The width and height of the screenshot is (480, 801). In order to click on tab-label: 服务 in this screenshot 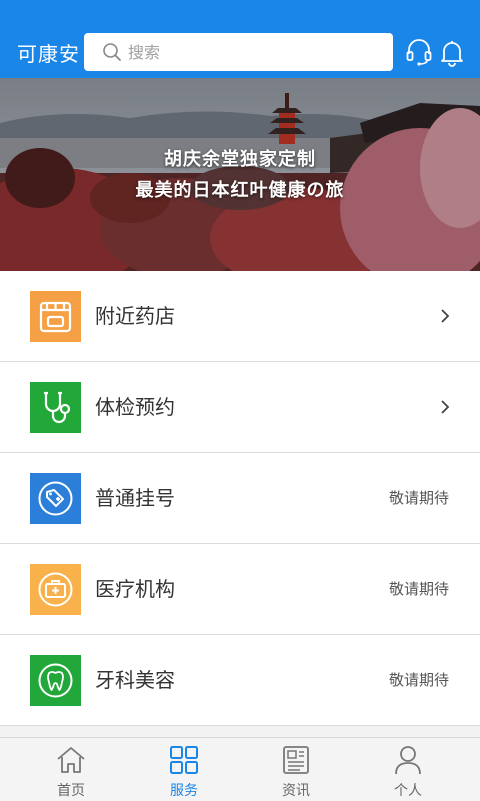, I will do `click(184, 791)`.